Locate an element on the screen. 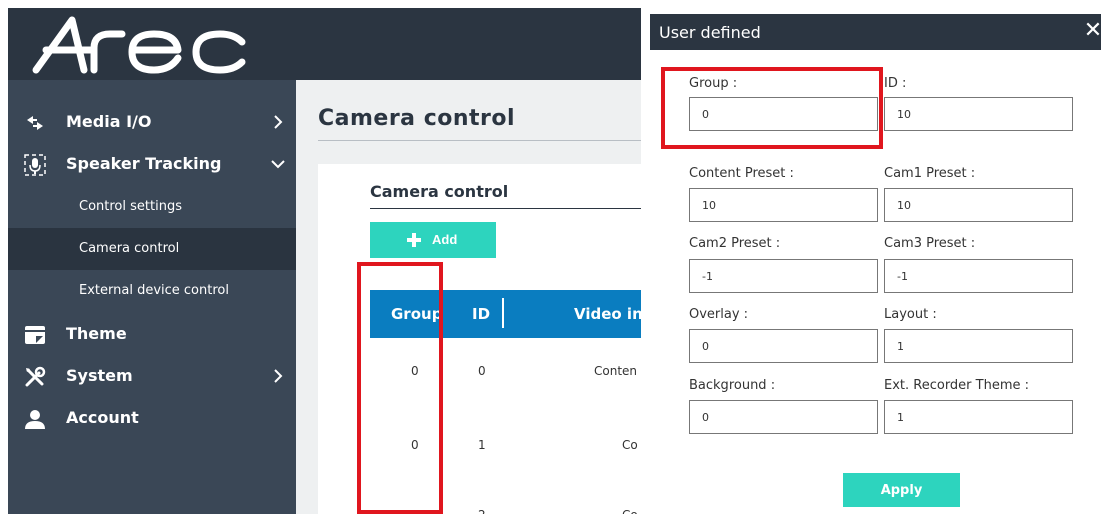 The width and height of the screenshot is (1101, 514). layout-field is located at coordinates (978, 346).